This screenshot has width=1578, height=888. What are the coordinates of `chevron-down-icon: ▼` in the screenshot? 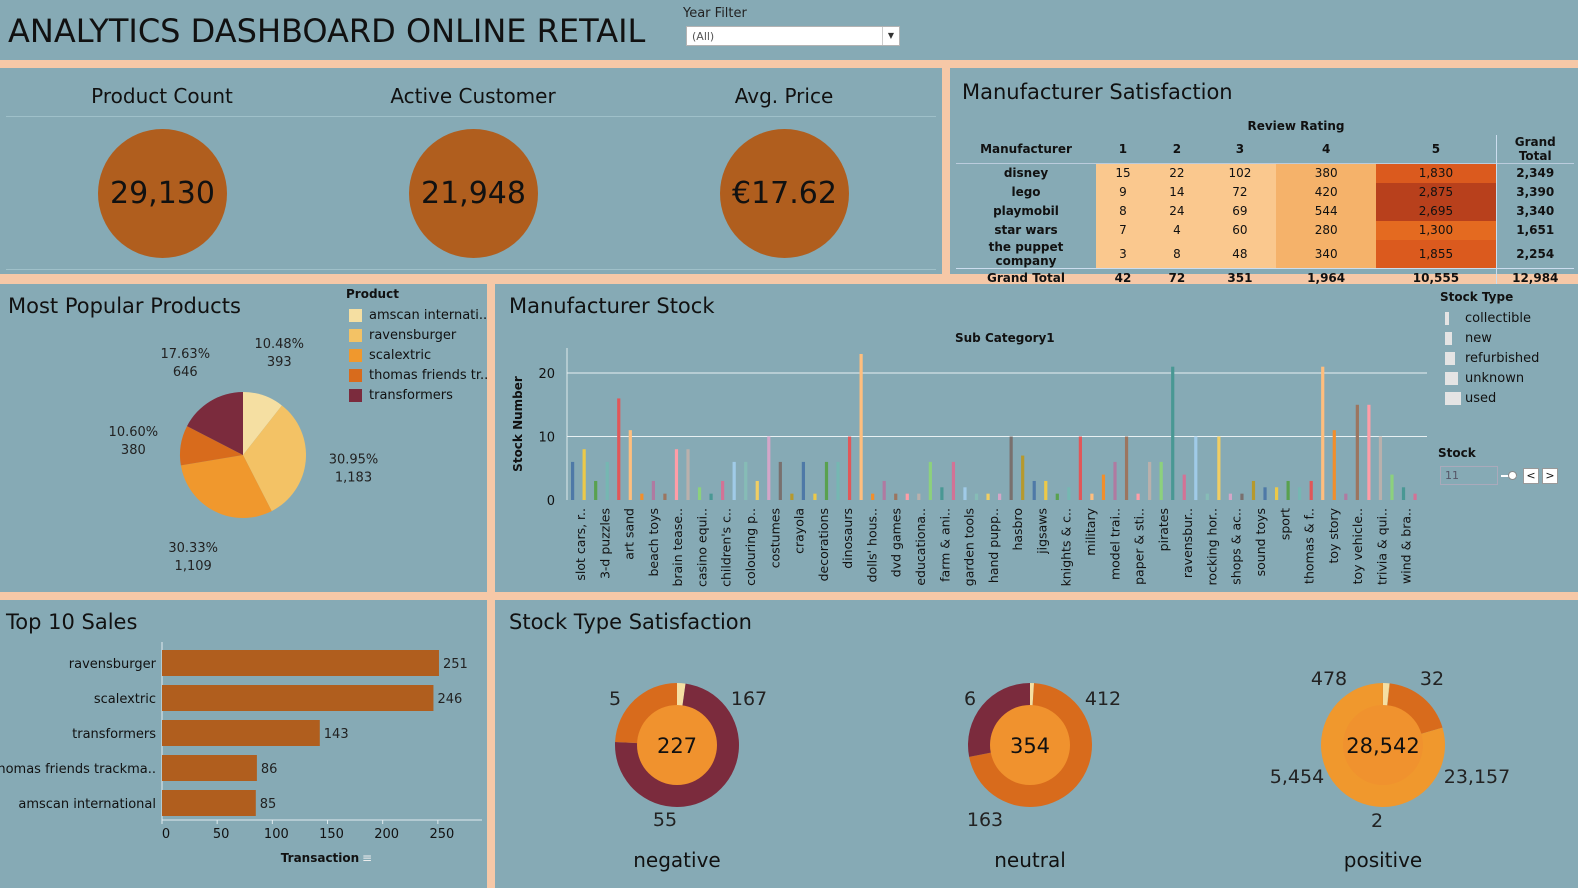 It's located at (890, 36).